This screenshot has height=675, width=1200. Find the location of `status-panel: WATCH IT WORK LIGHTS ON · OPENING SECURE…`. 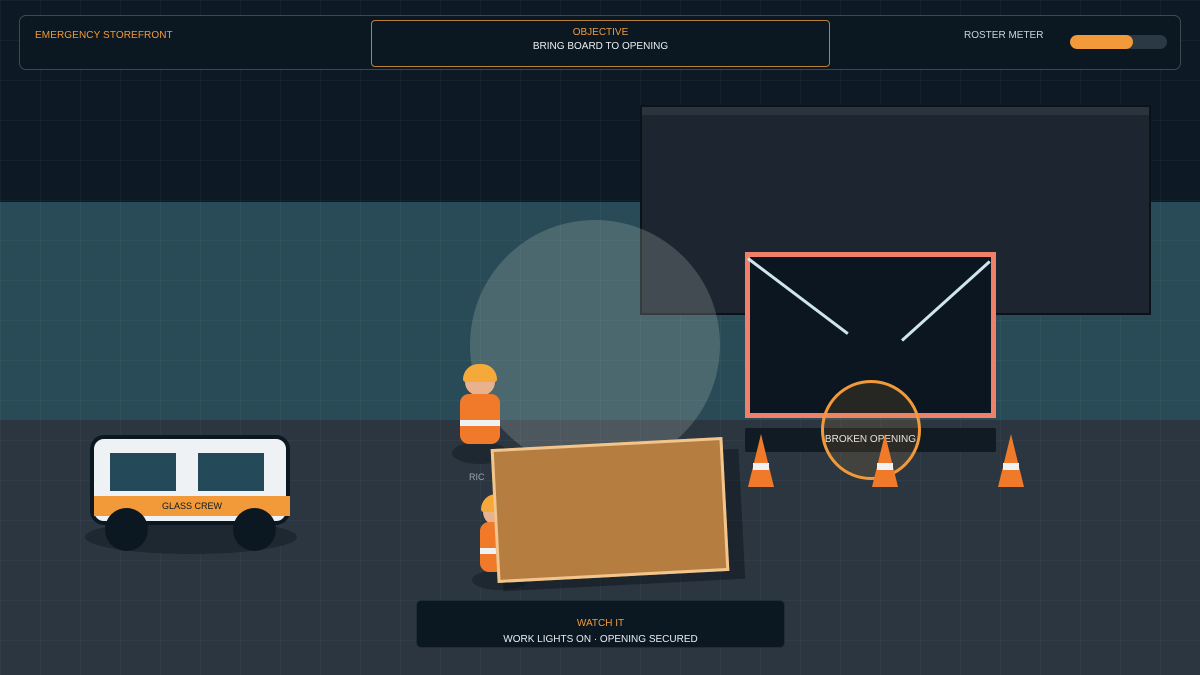

status-panel: WATCH IT WORK LIGHTS ON · OPENING SECURE… is located at coordinates (600, 624).